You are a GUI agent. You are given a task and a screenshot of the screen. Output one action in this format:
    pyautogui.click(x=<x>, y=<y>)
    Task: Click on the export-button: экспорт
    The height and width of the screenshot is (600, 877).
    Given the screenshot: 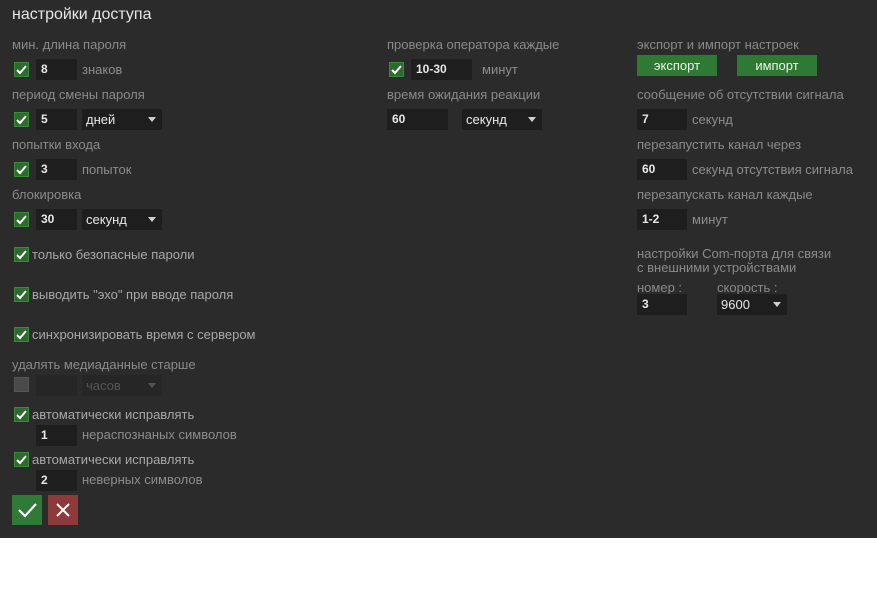 What is the action you would take?
    pyautogui.click(x=677, y=65)
    